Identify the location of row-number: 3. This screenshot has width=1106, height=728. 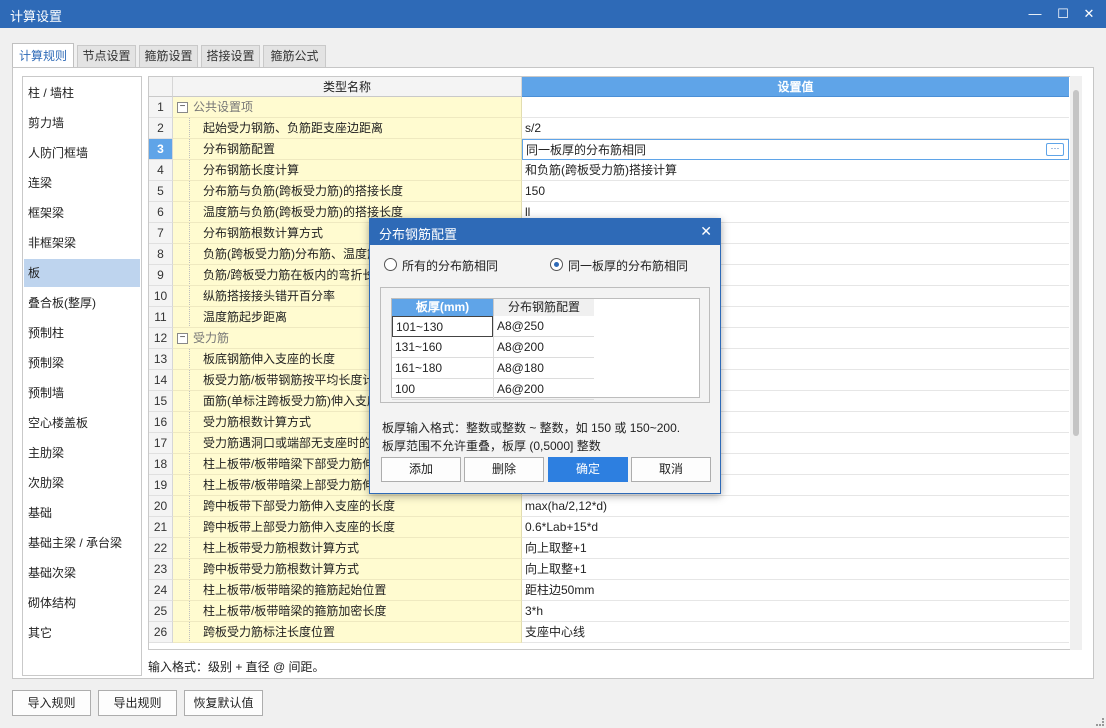
(161, 149).